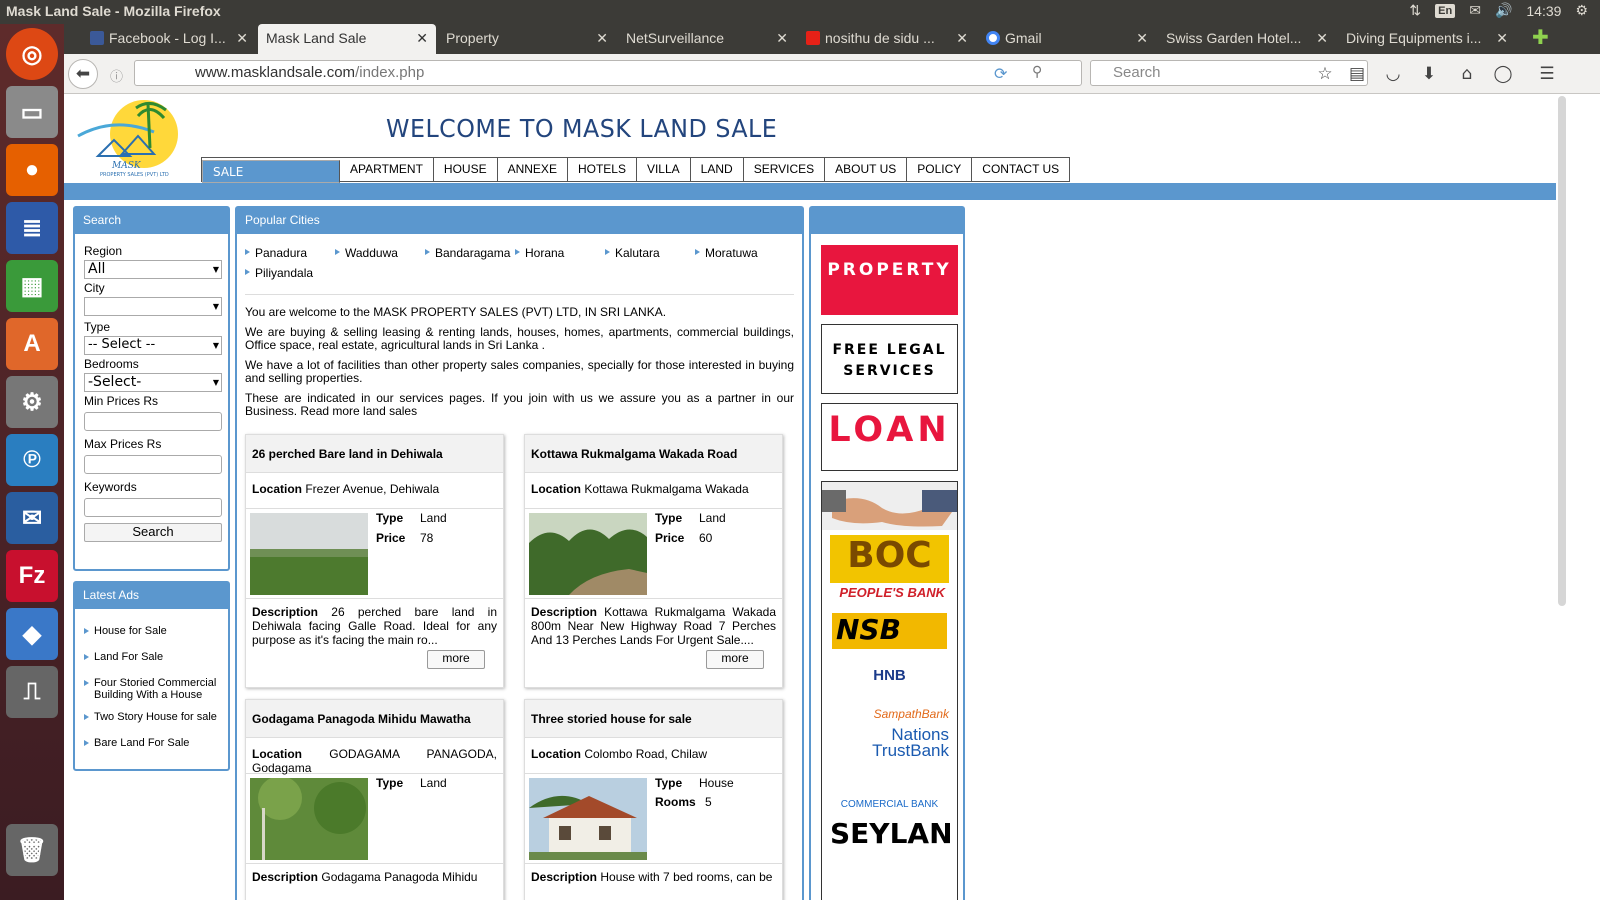  I want to click on reload-icon: ⟳, so click(1000, 73).